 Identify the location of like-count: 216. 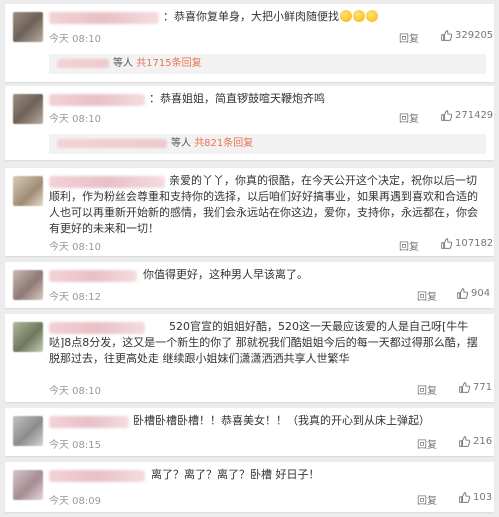
(483, 441).